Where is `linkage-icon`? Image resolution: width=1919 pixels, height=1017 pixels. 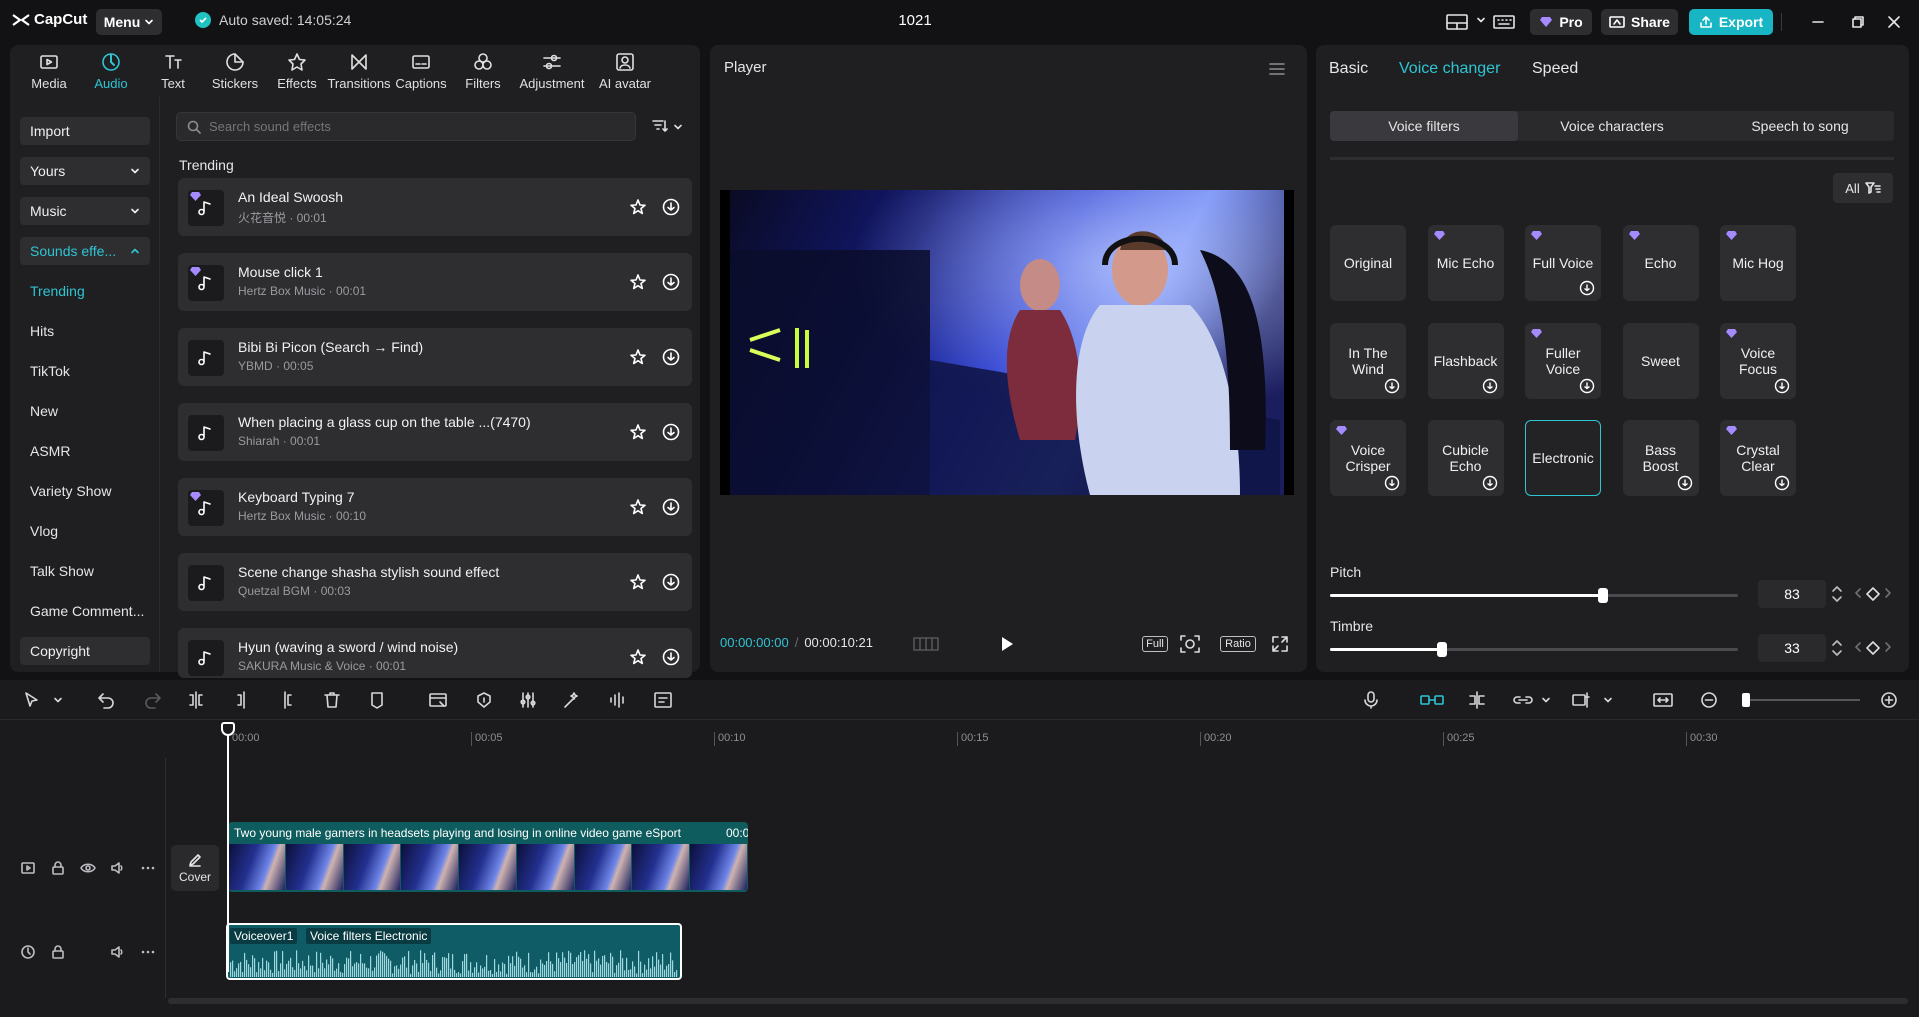
linkage-icon is located at coordinates (1522, 700).